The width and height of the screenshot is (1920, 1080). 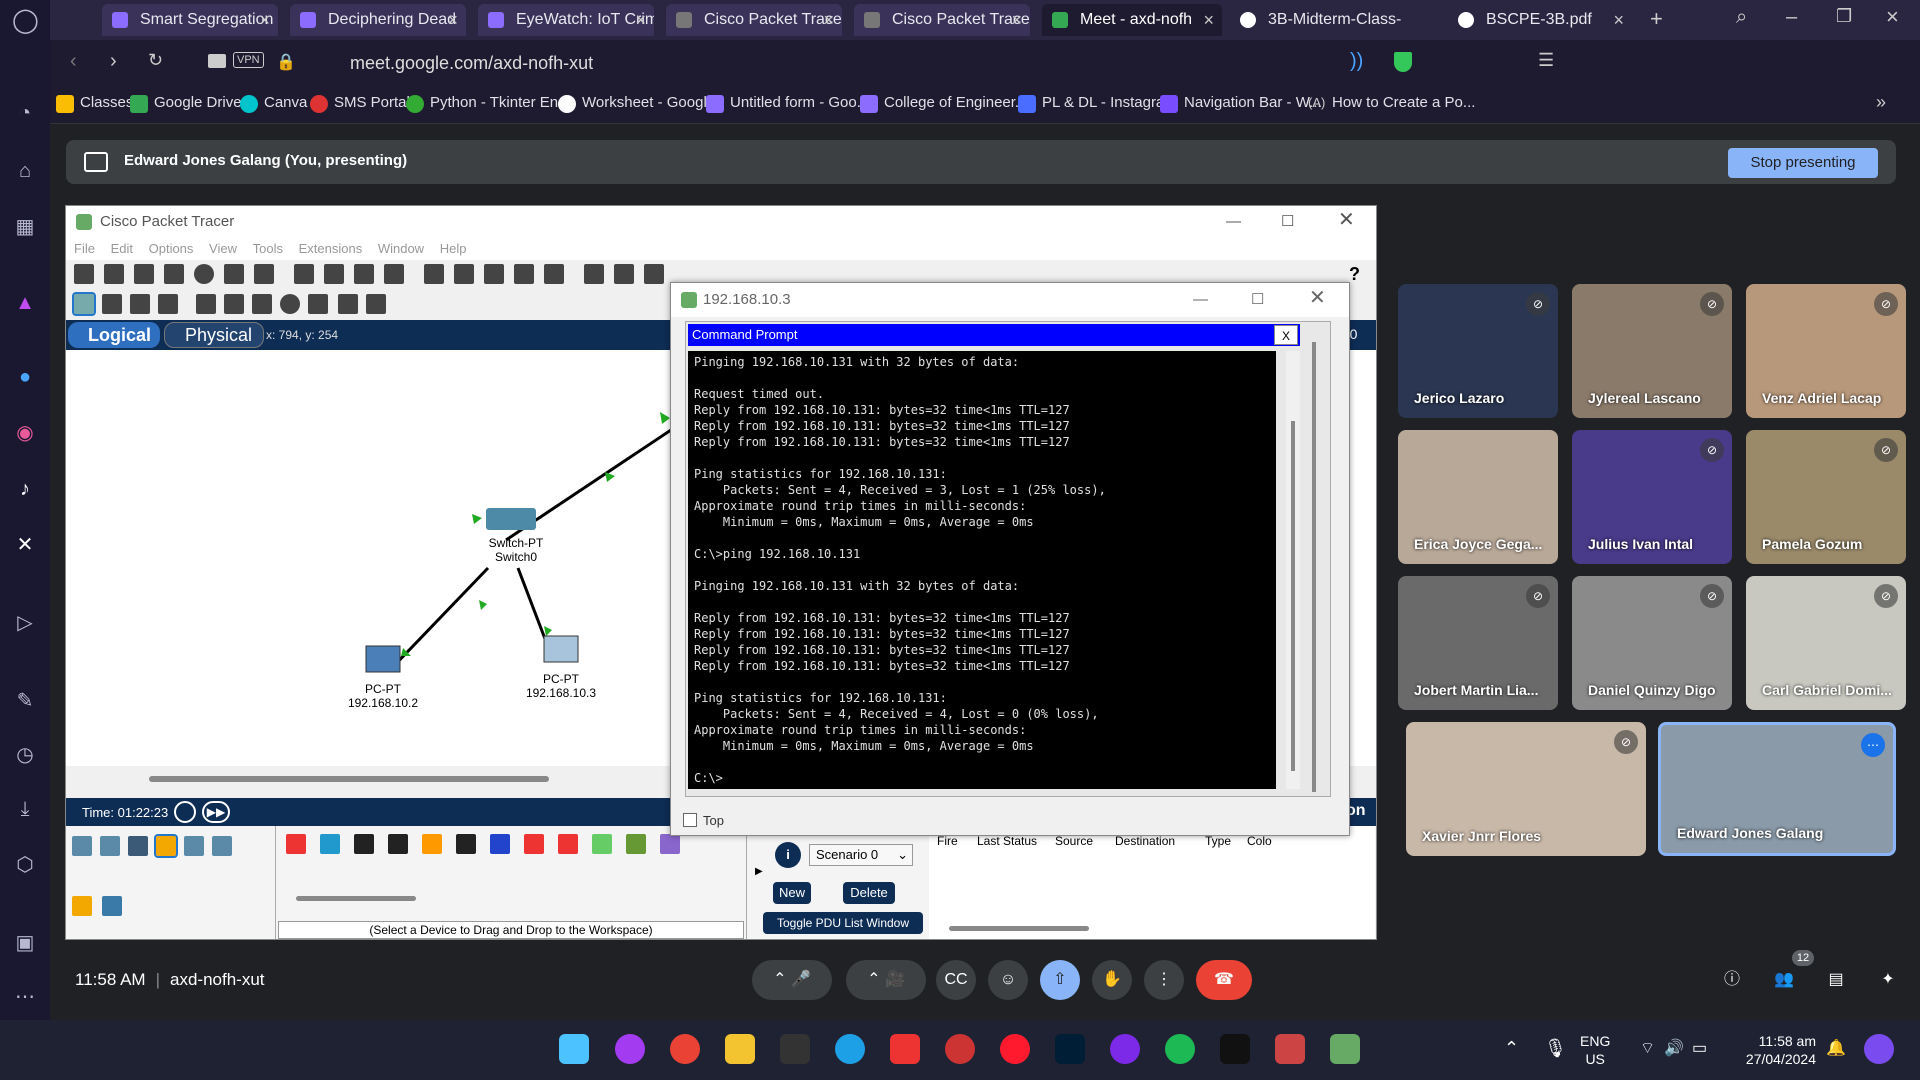 I want to click on maximize-button: ☐, so click(x=1287, y=222).